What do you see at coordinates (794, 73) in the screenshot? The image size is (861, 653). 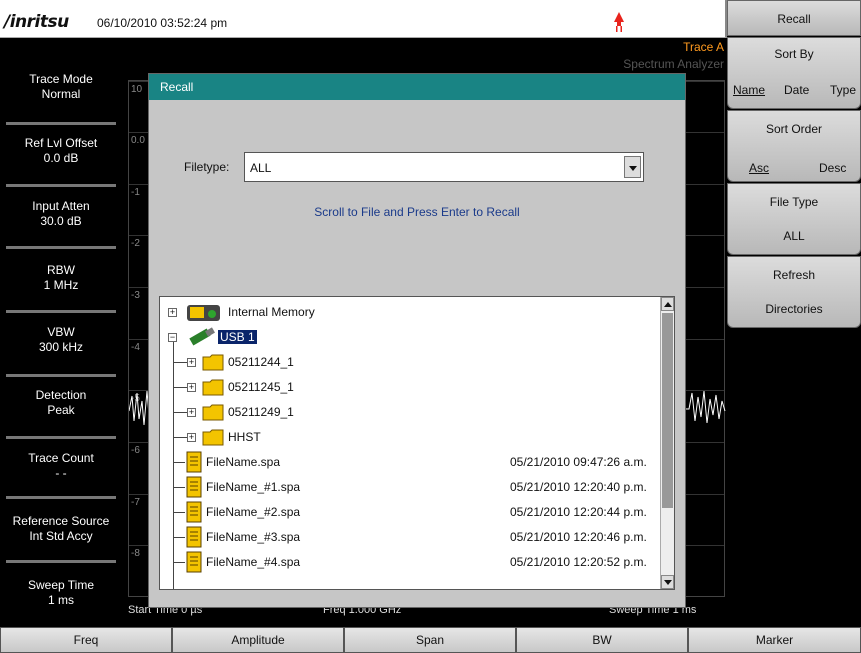 I see `sort-by-button: Sort By Name Date Type` at bounding box center [794, 73].